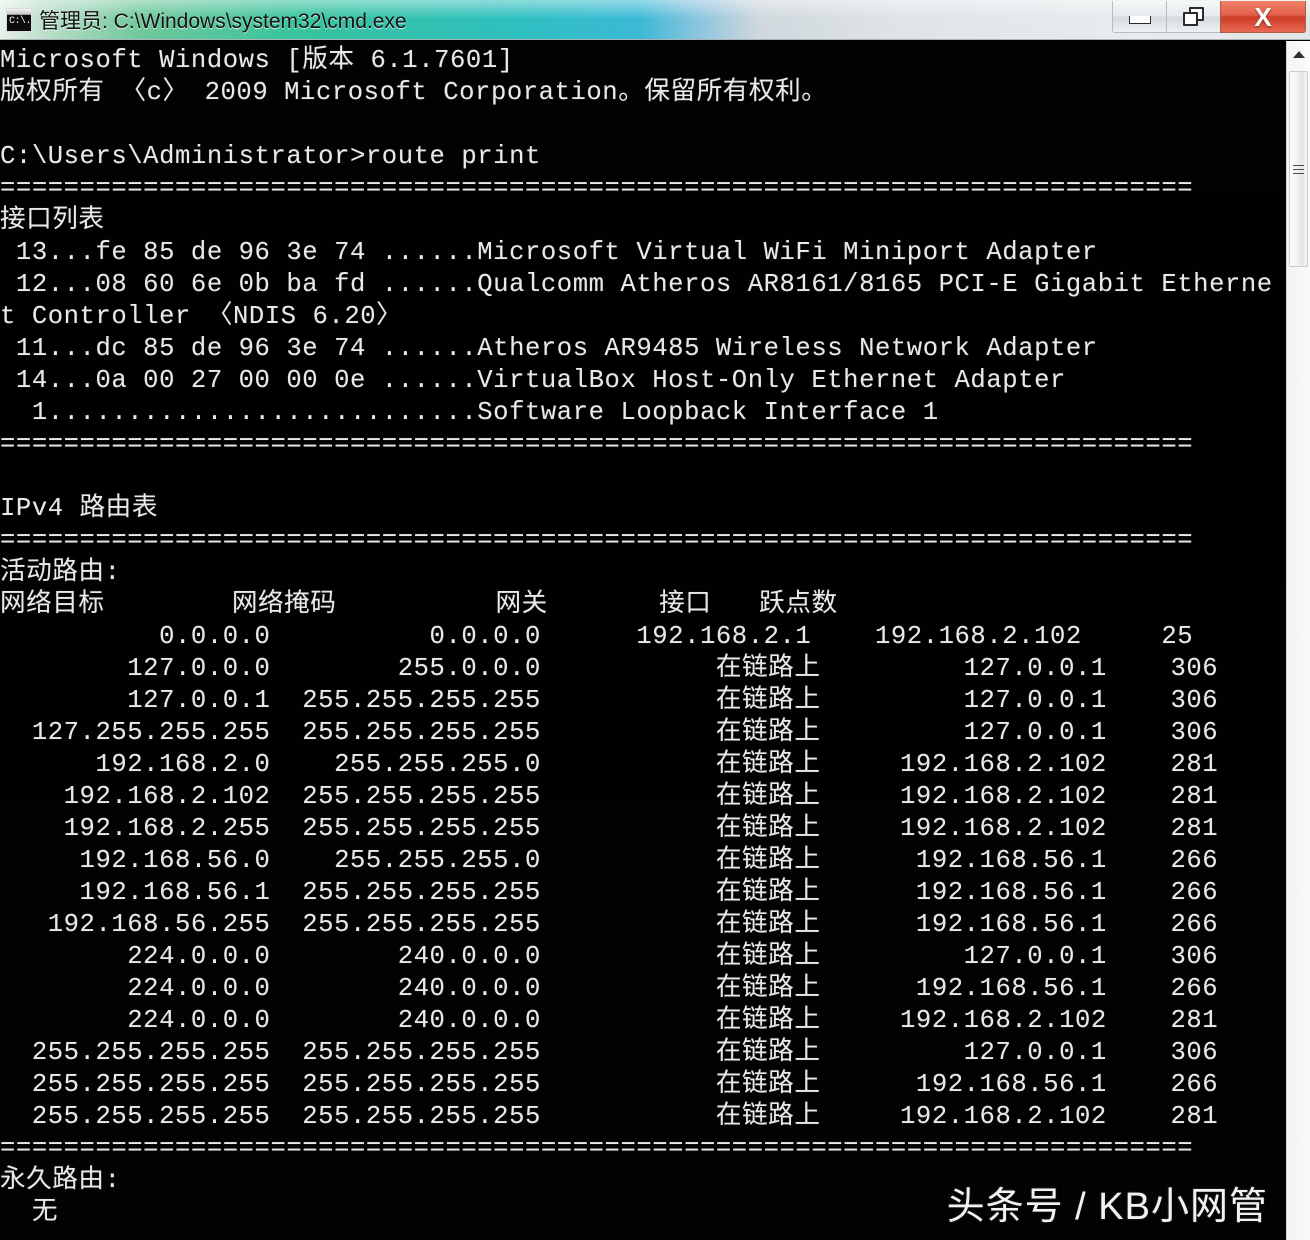  I want to click on cmd-icon-prompt: C:\., so click(20, 21).